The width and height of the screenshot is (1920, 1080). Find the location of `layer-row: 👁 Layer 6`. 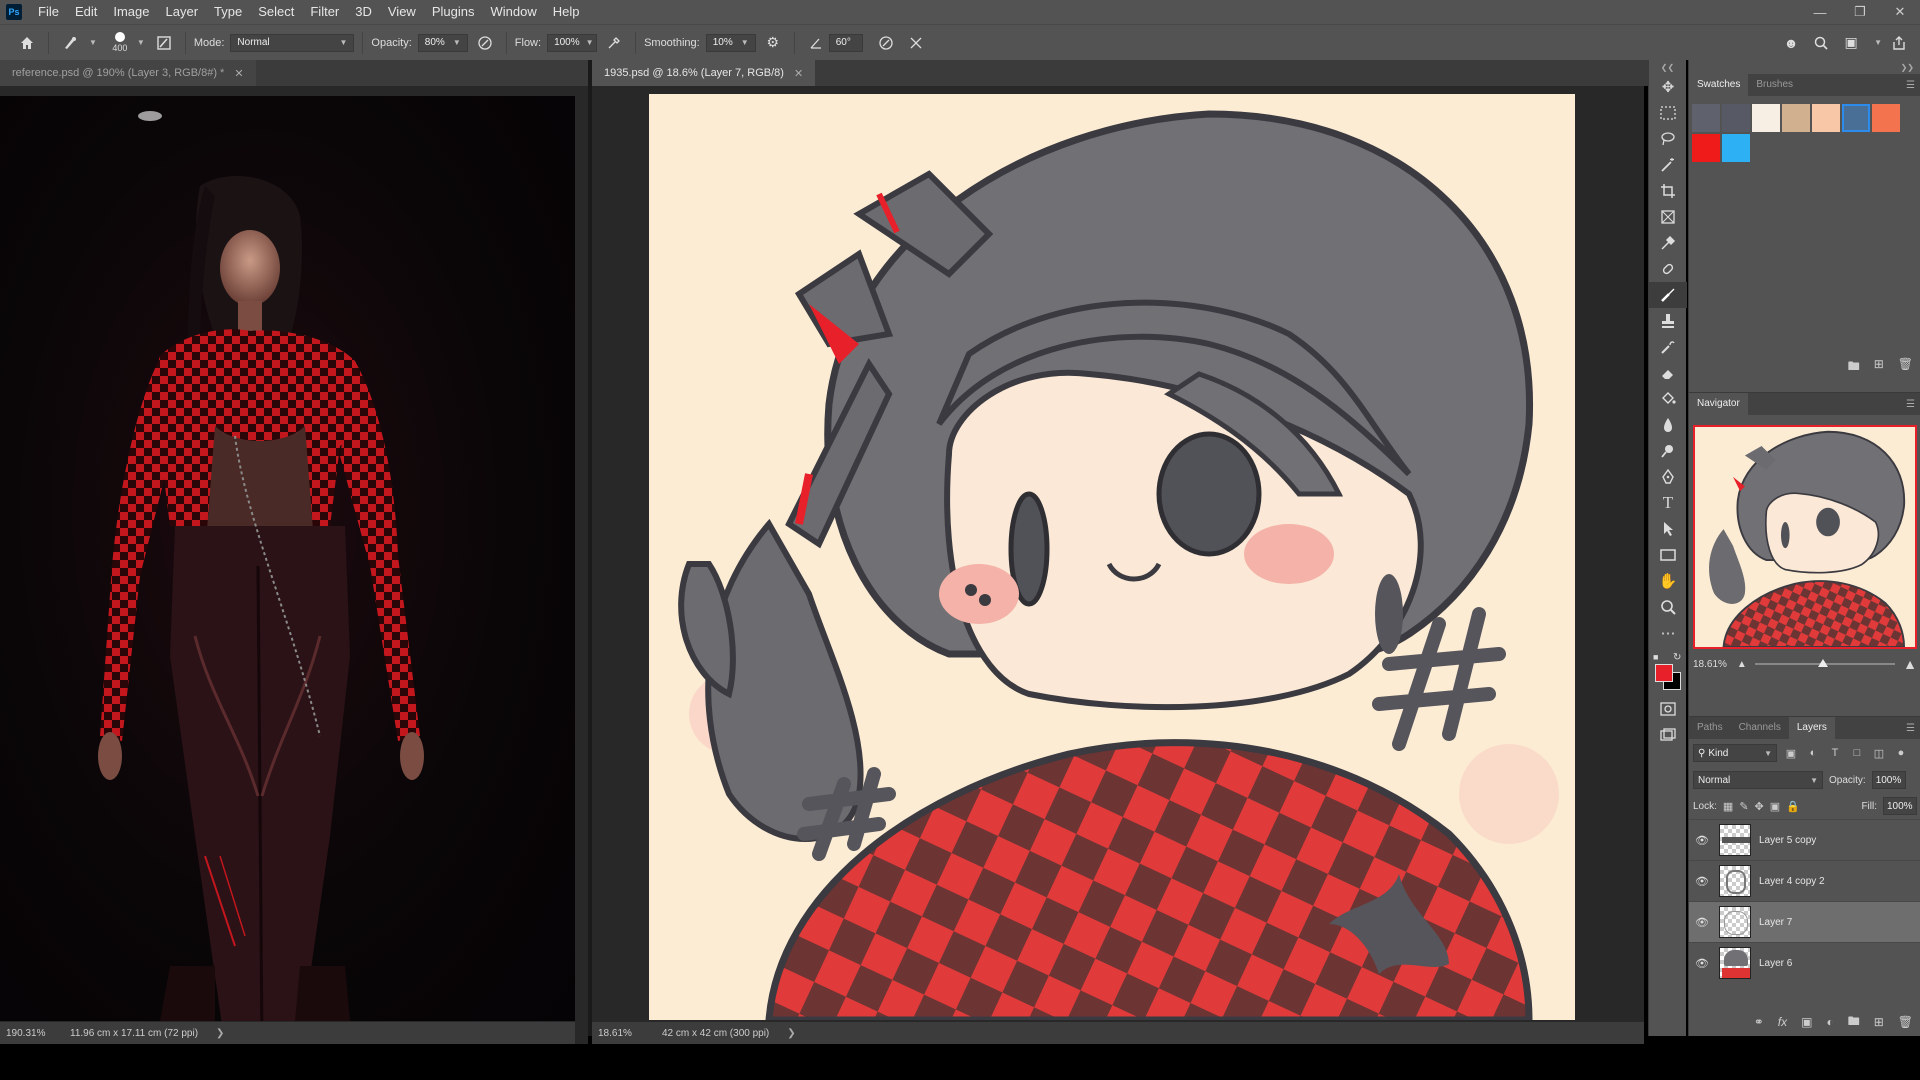

layer-row: 👁 Layer 6 is located at coordinates (1804, 962).